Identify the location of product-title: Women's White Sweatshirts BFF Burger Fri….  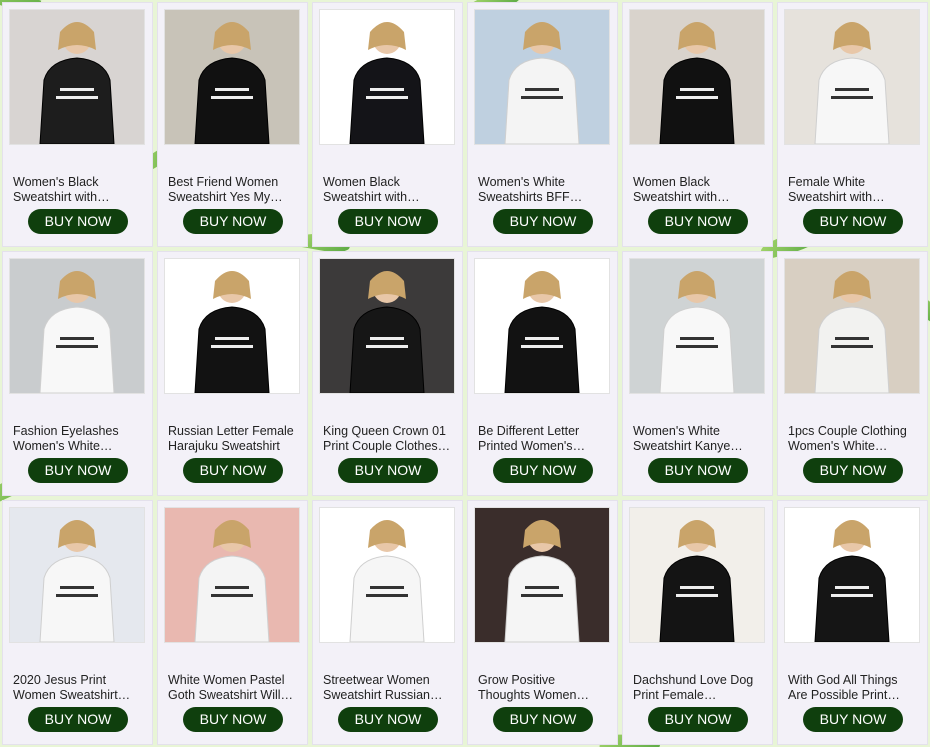
(542, 190).